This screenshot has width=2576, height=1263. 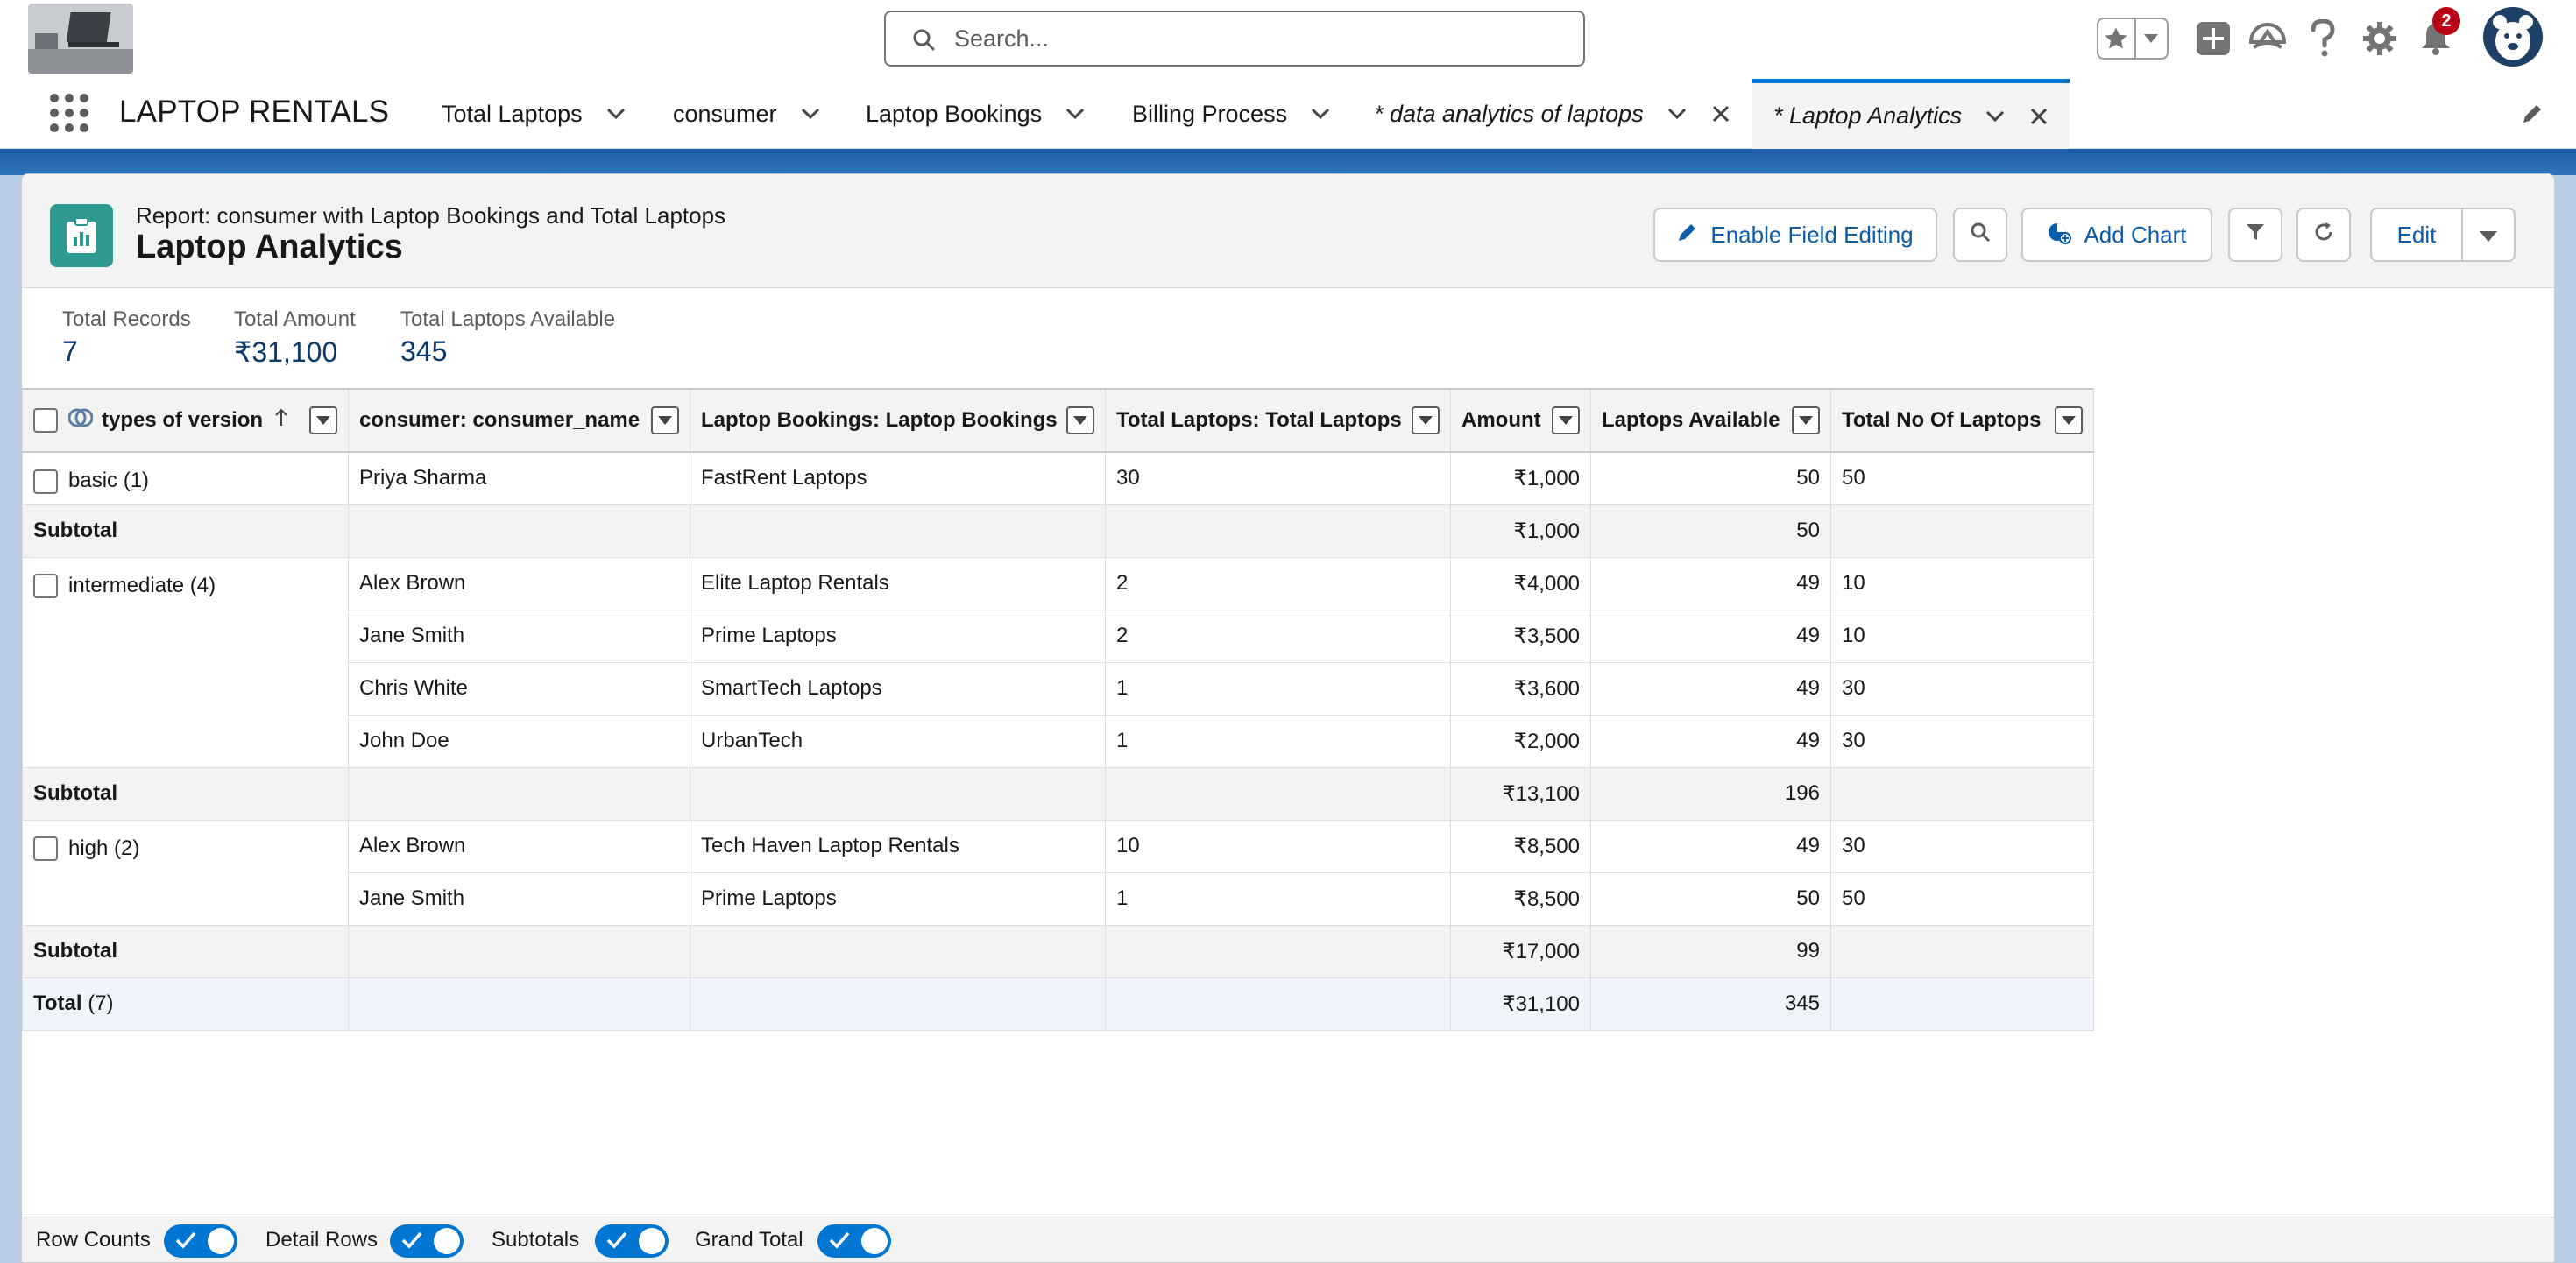 What do you see at coordinates (1980, 235) in the screenshot?
I see `search-report-button` at bounding box center [1980, 235].